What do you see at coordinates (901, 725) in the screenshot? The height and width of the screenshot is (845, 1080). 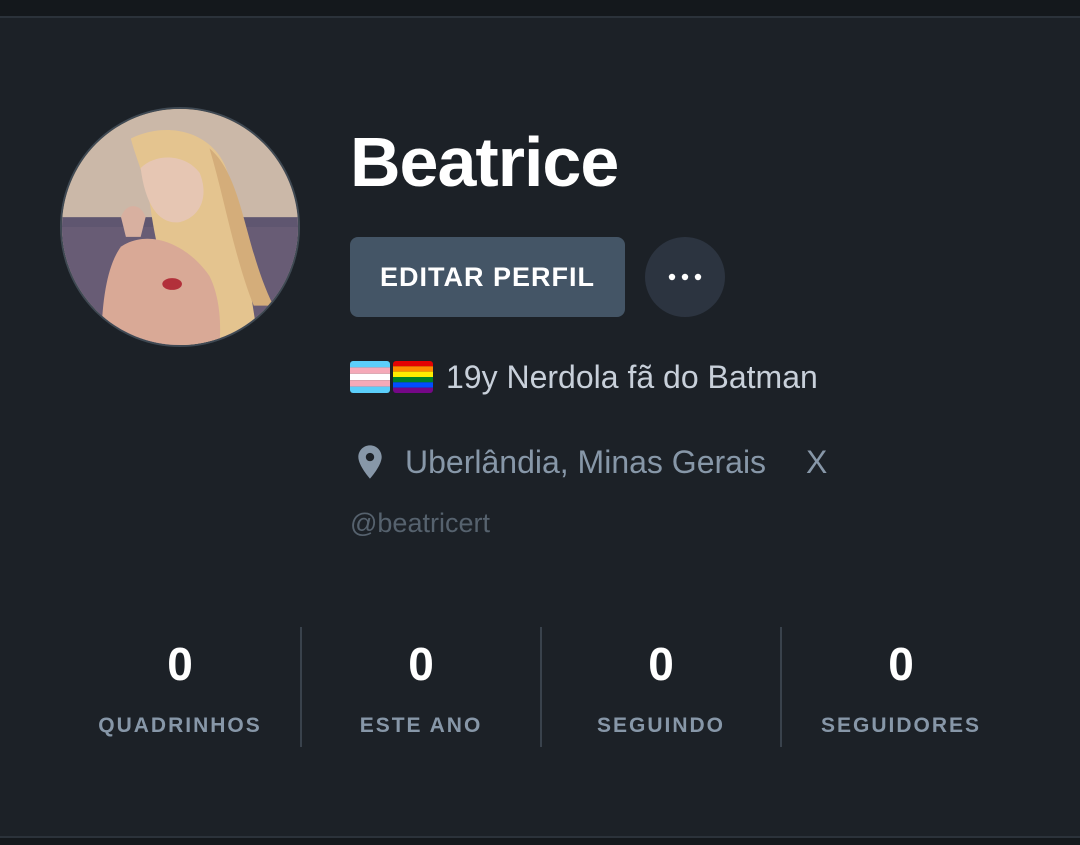 I see `stat-label: SEGUIDORES` at bounding box center [901, 725].